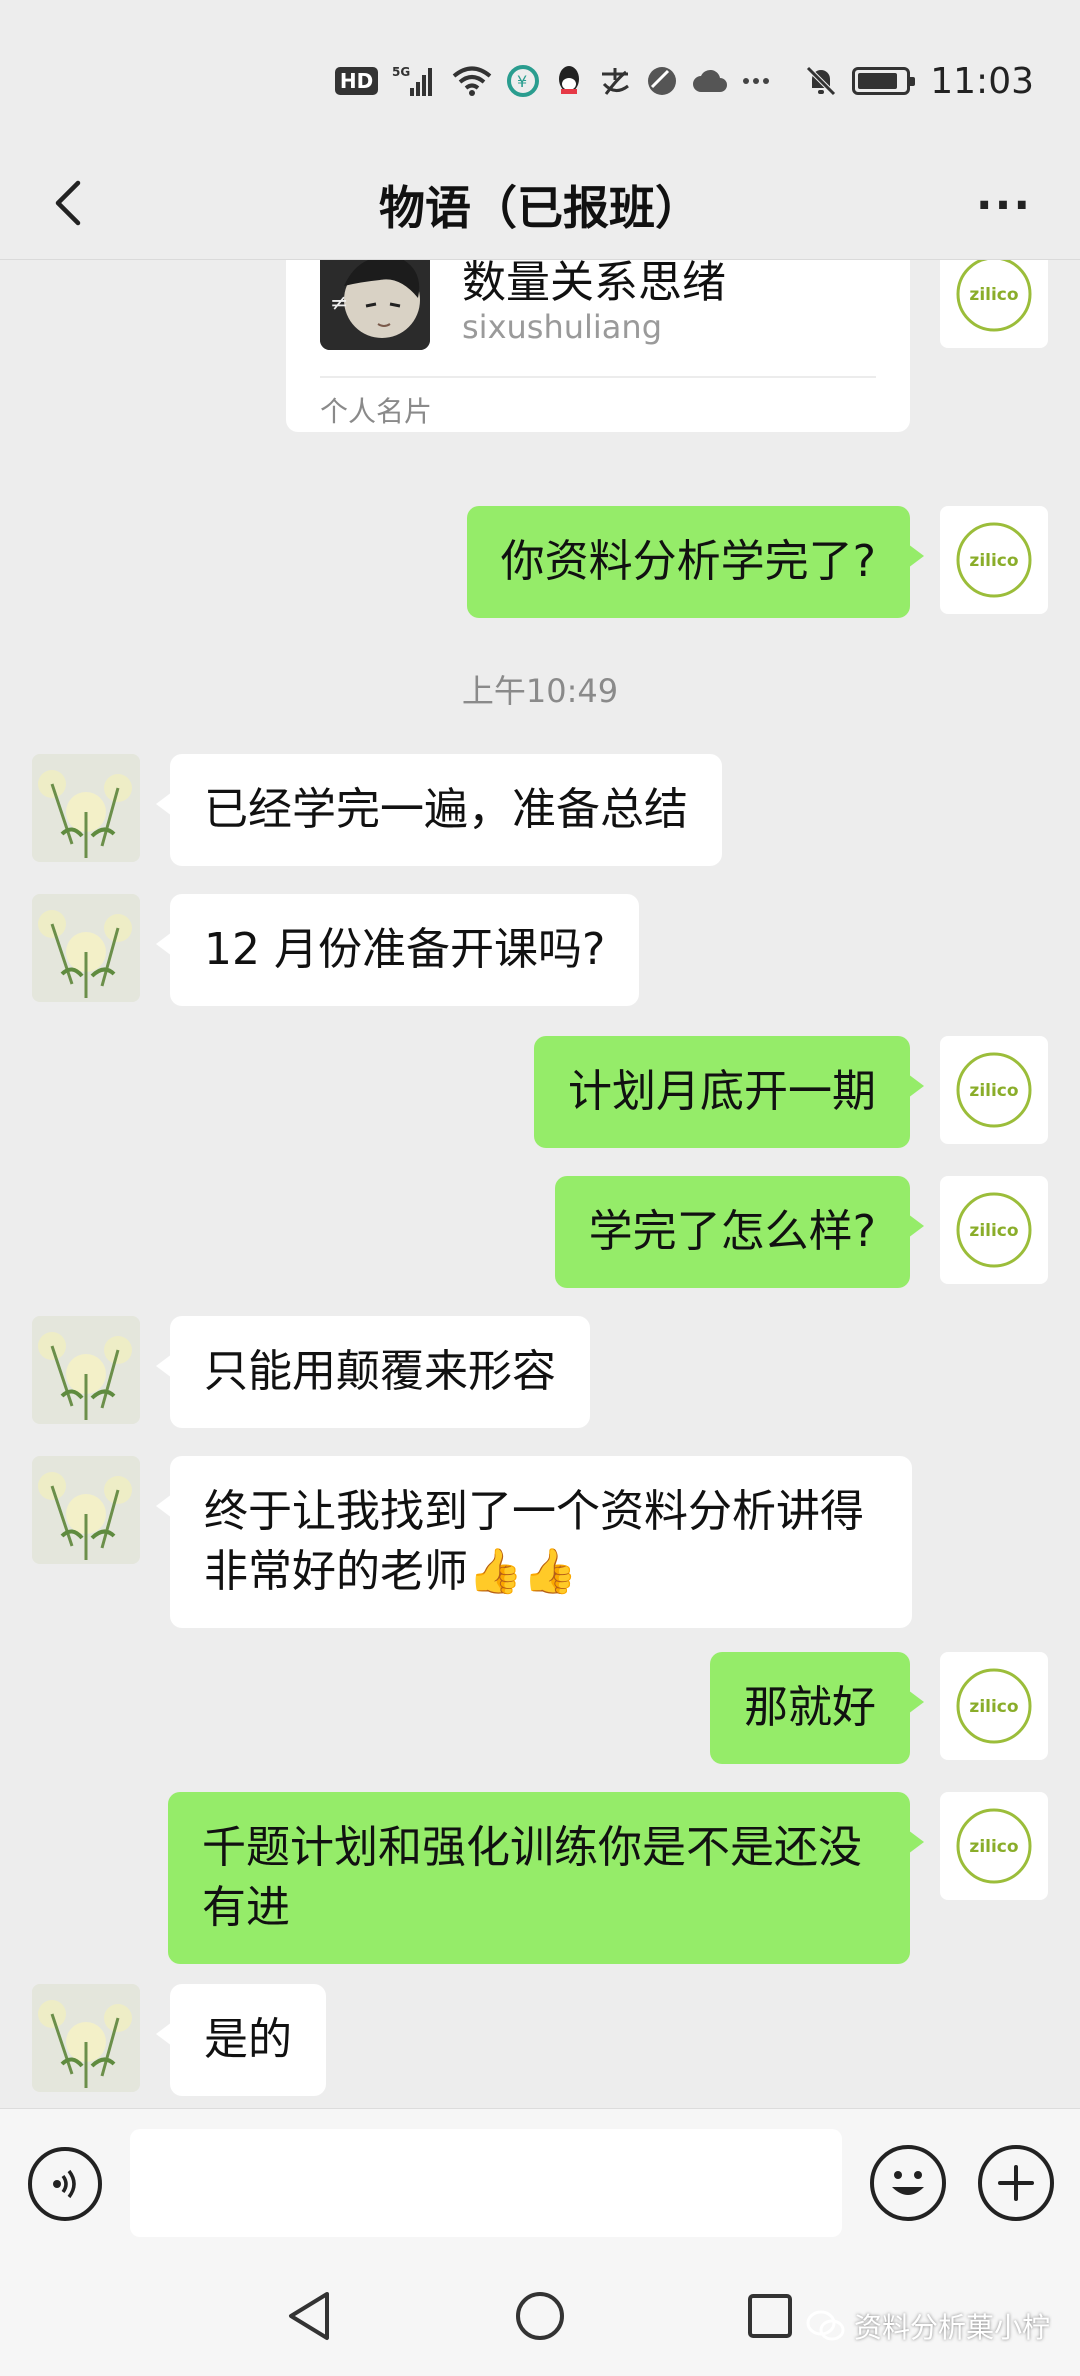  What do you see at coordinates (710, 81) in the screenshot?
I see `cloud-icon` at bounding box center [710, 81].